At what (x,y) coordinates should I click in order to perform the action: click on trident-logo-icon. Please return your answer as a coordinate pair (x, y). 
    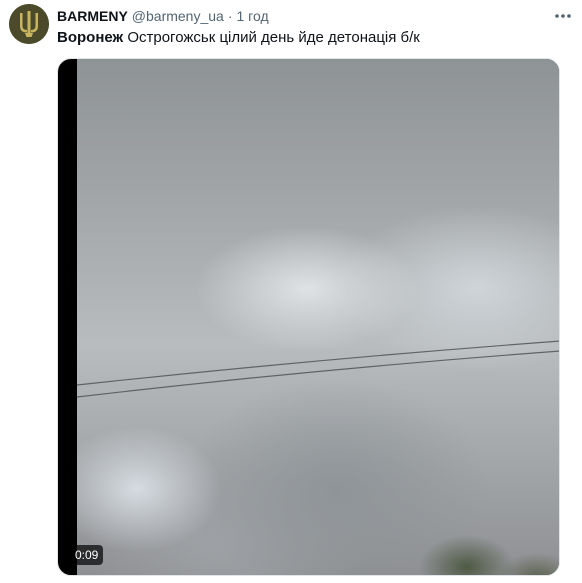
    Looking at the image, I should click on (29, 24).